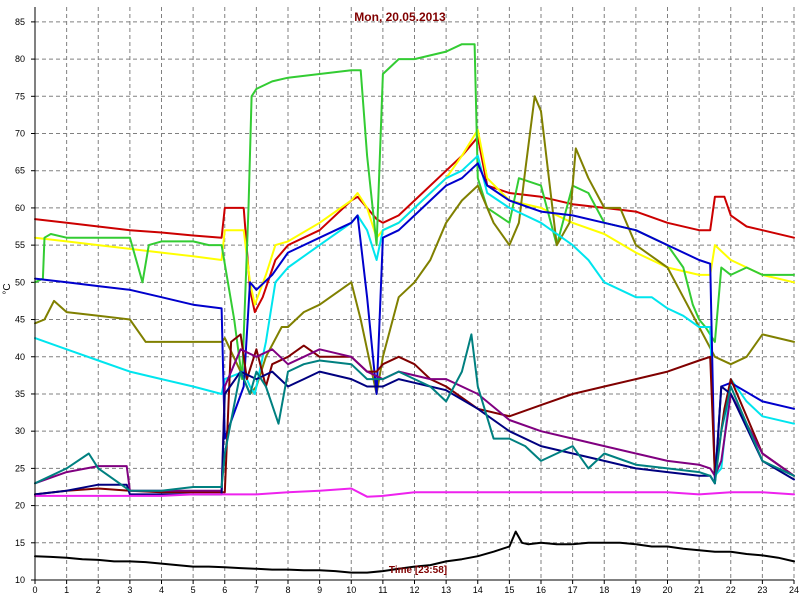  Describe the element at coordinates (129, 590) in the screenshot. I see `x-tick-label: 3` at that location.